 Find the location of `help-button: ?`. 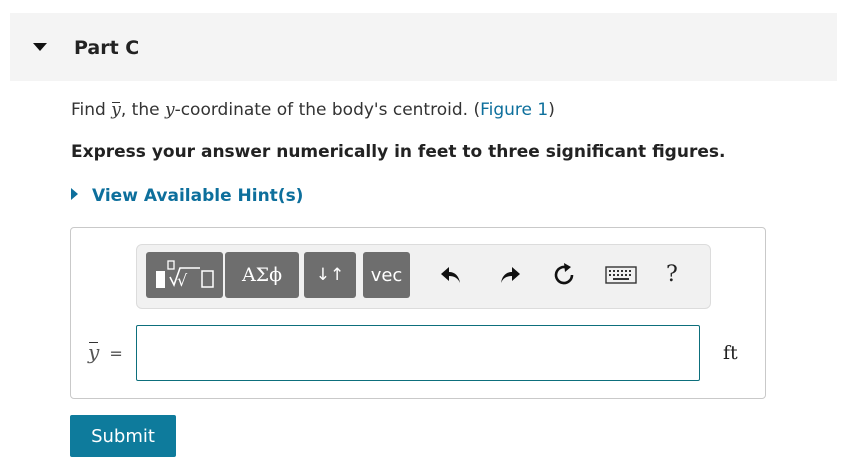

help-button: ? is located at coordinates (672, 274).